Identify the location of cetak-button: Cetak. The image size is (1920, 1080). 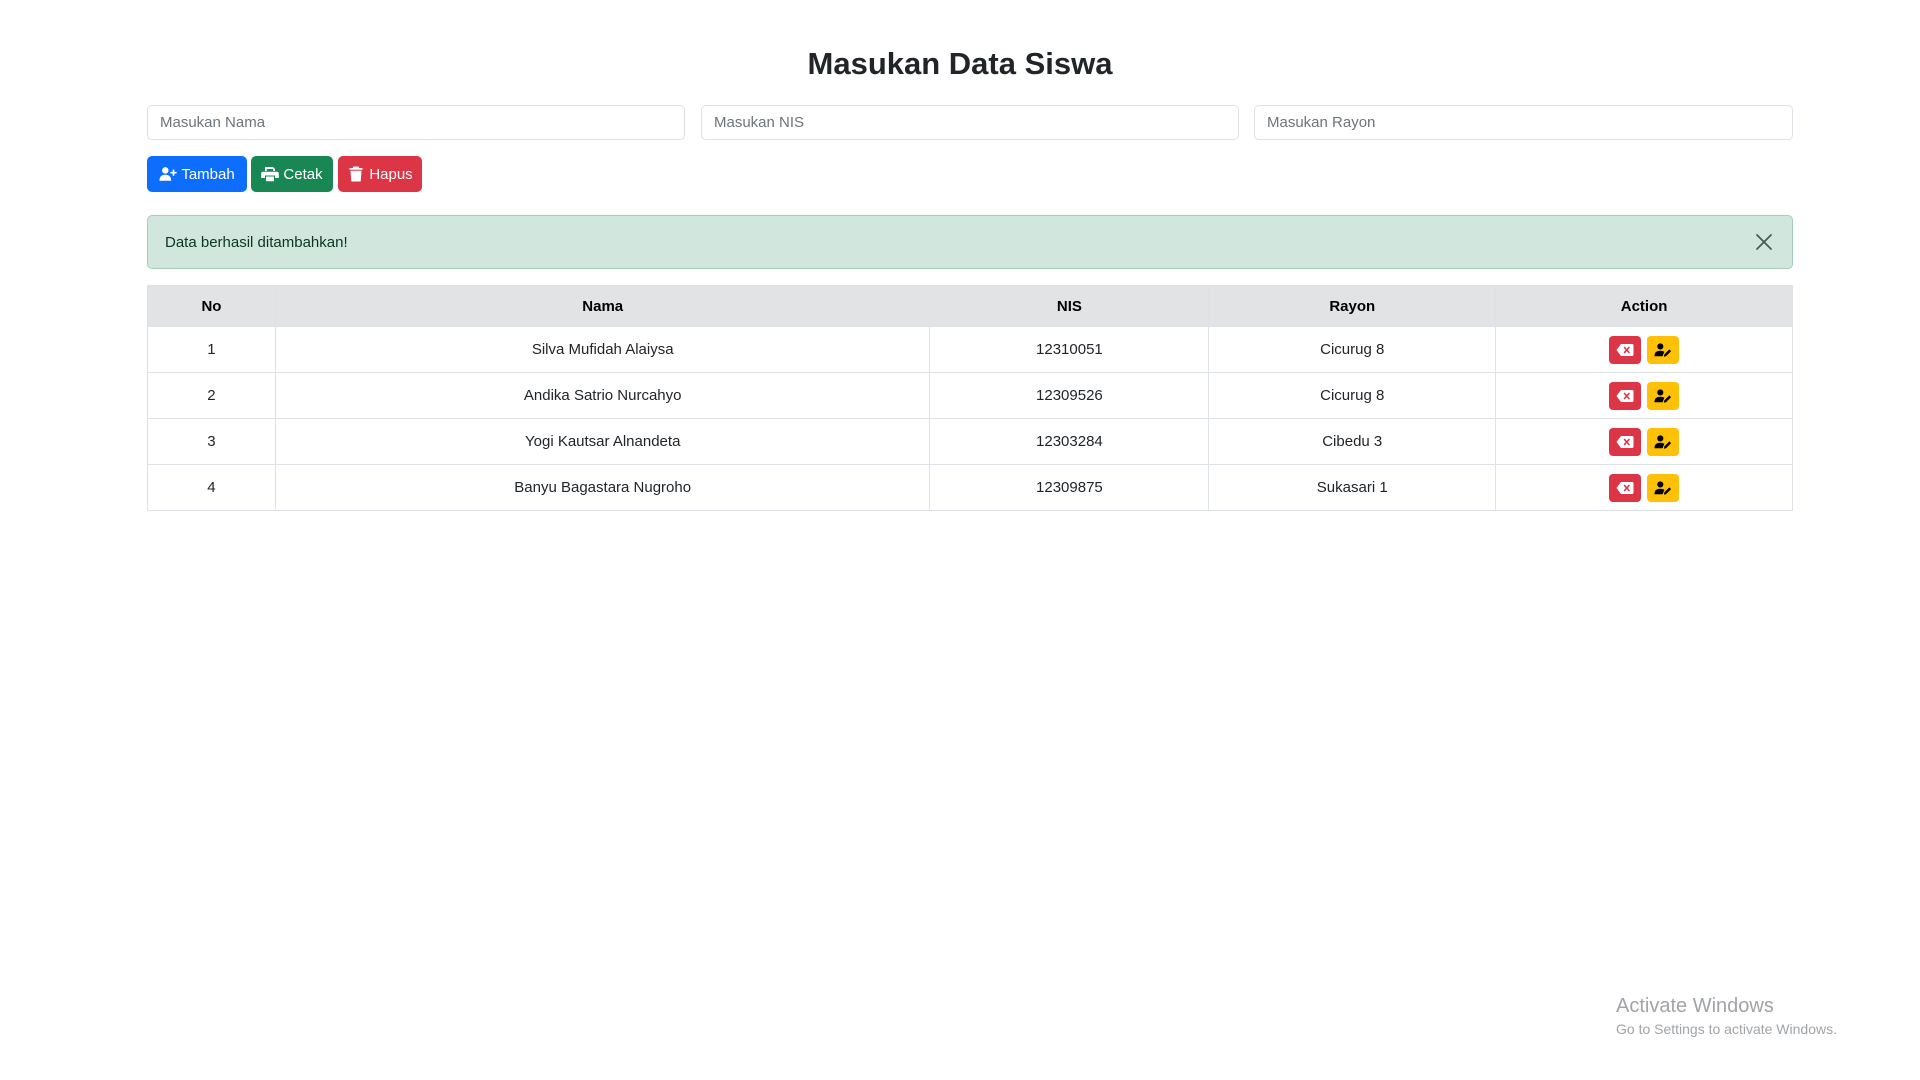
(292, 174).